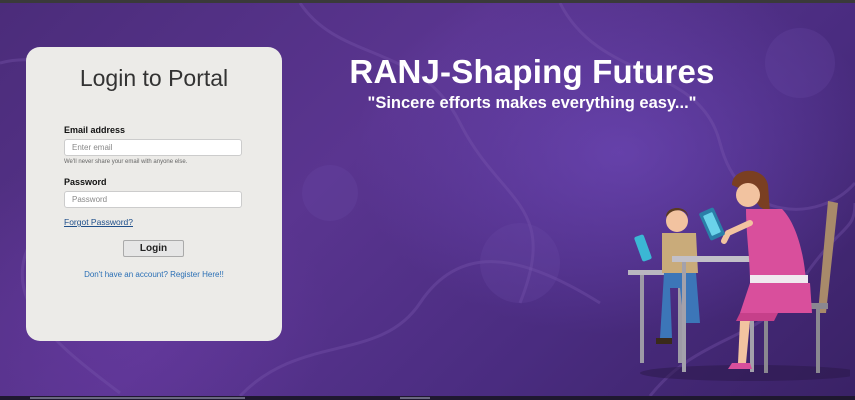  What do you see at coordinates (153, 248) in the screenshot?
I see `login-button: Login` at bounding box center [153, 248].